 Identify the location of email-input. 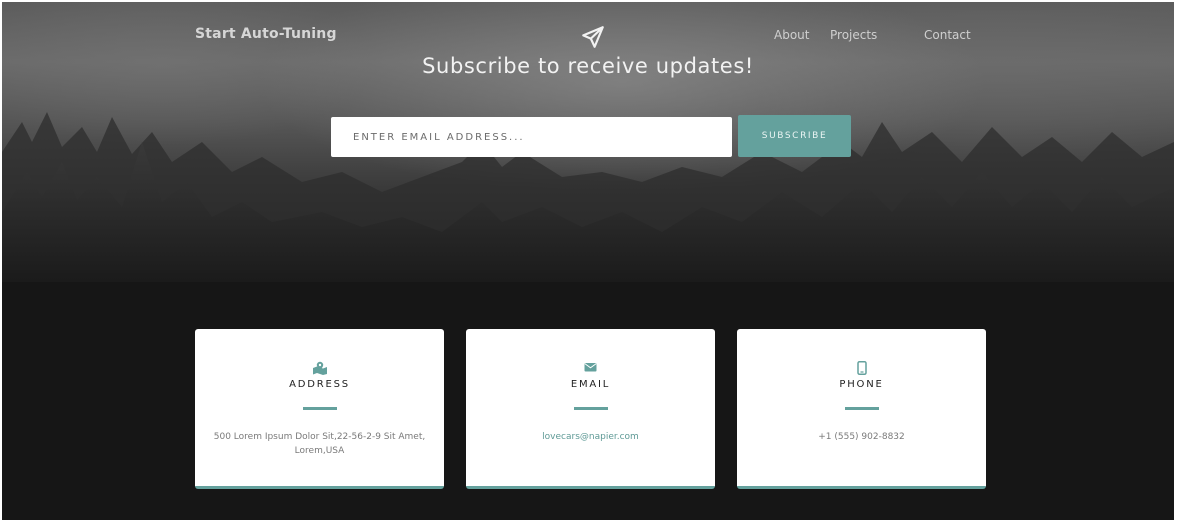
(531, 137).